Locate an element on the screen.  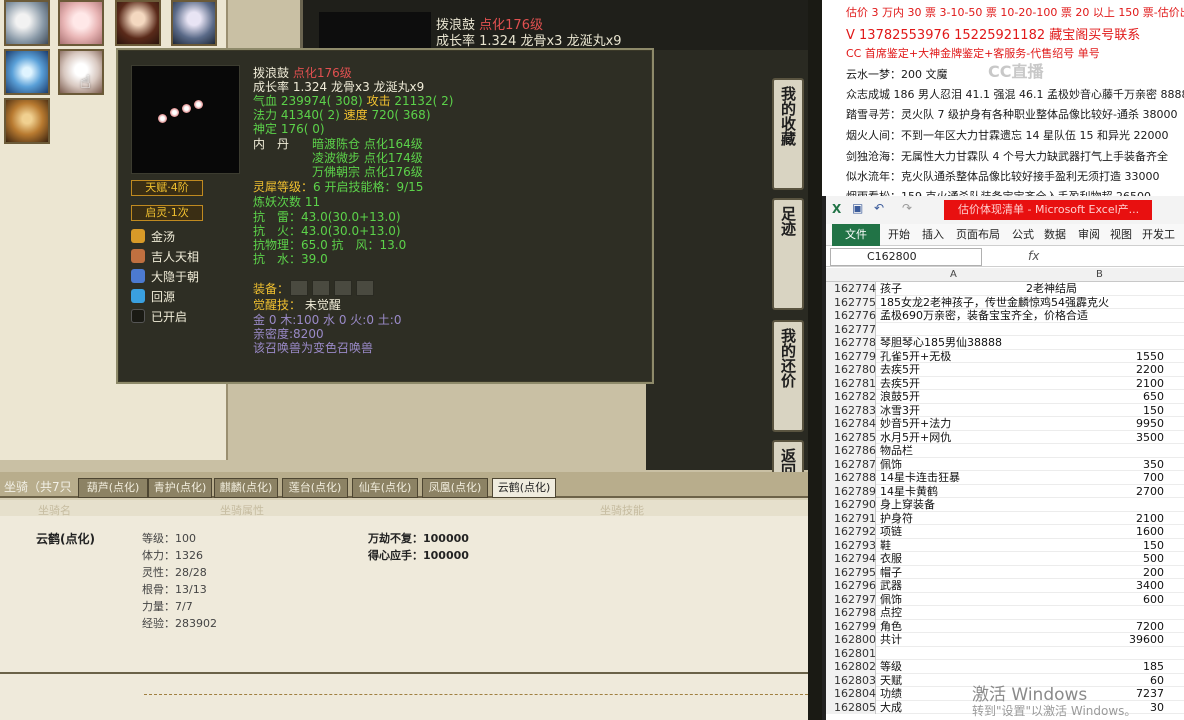
table-row: 162794 衣服 500 is located at coordinates (1005, 559).